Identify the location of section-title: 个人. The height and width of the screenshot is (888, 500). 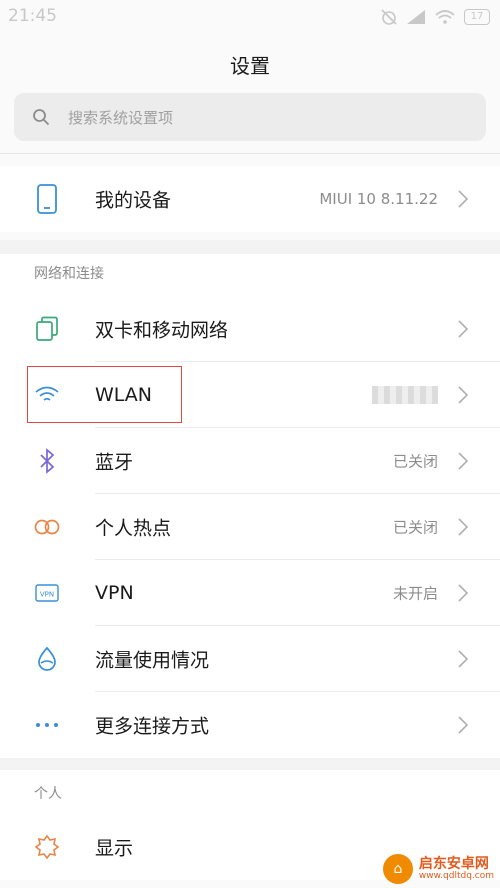
(48, 794).